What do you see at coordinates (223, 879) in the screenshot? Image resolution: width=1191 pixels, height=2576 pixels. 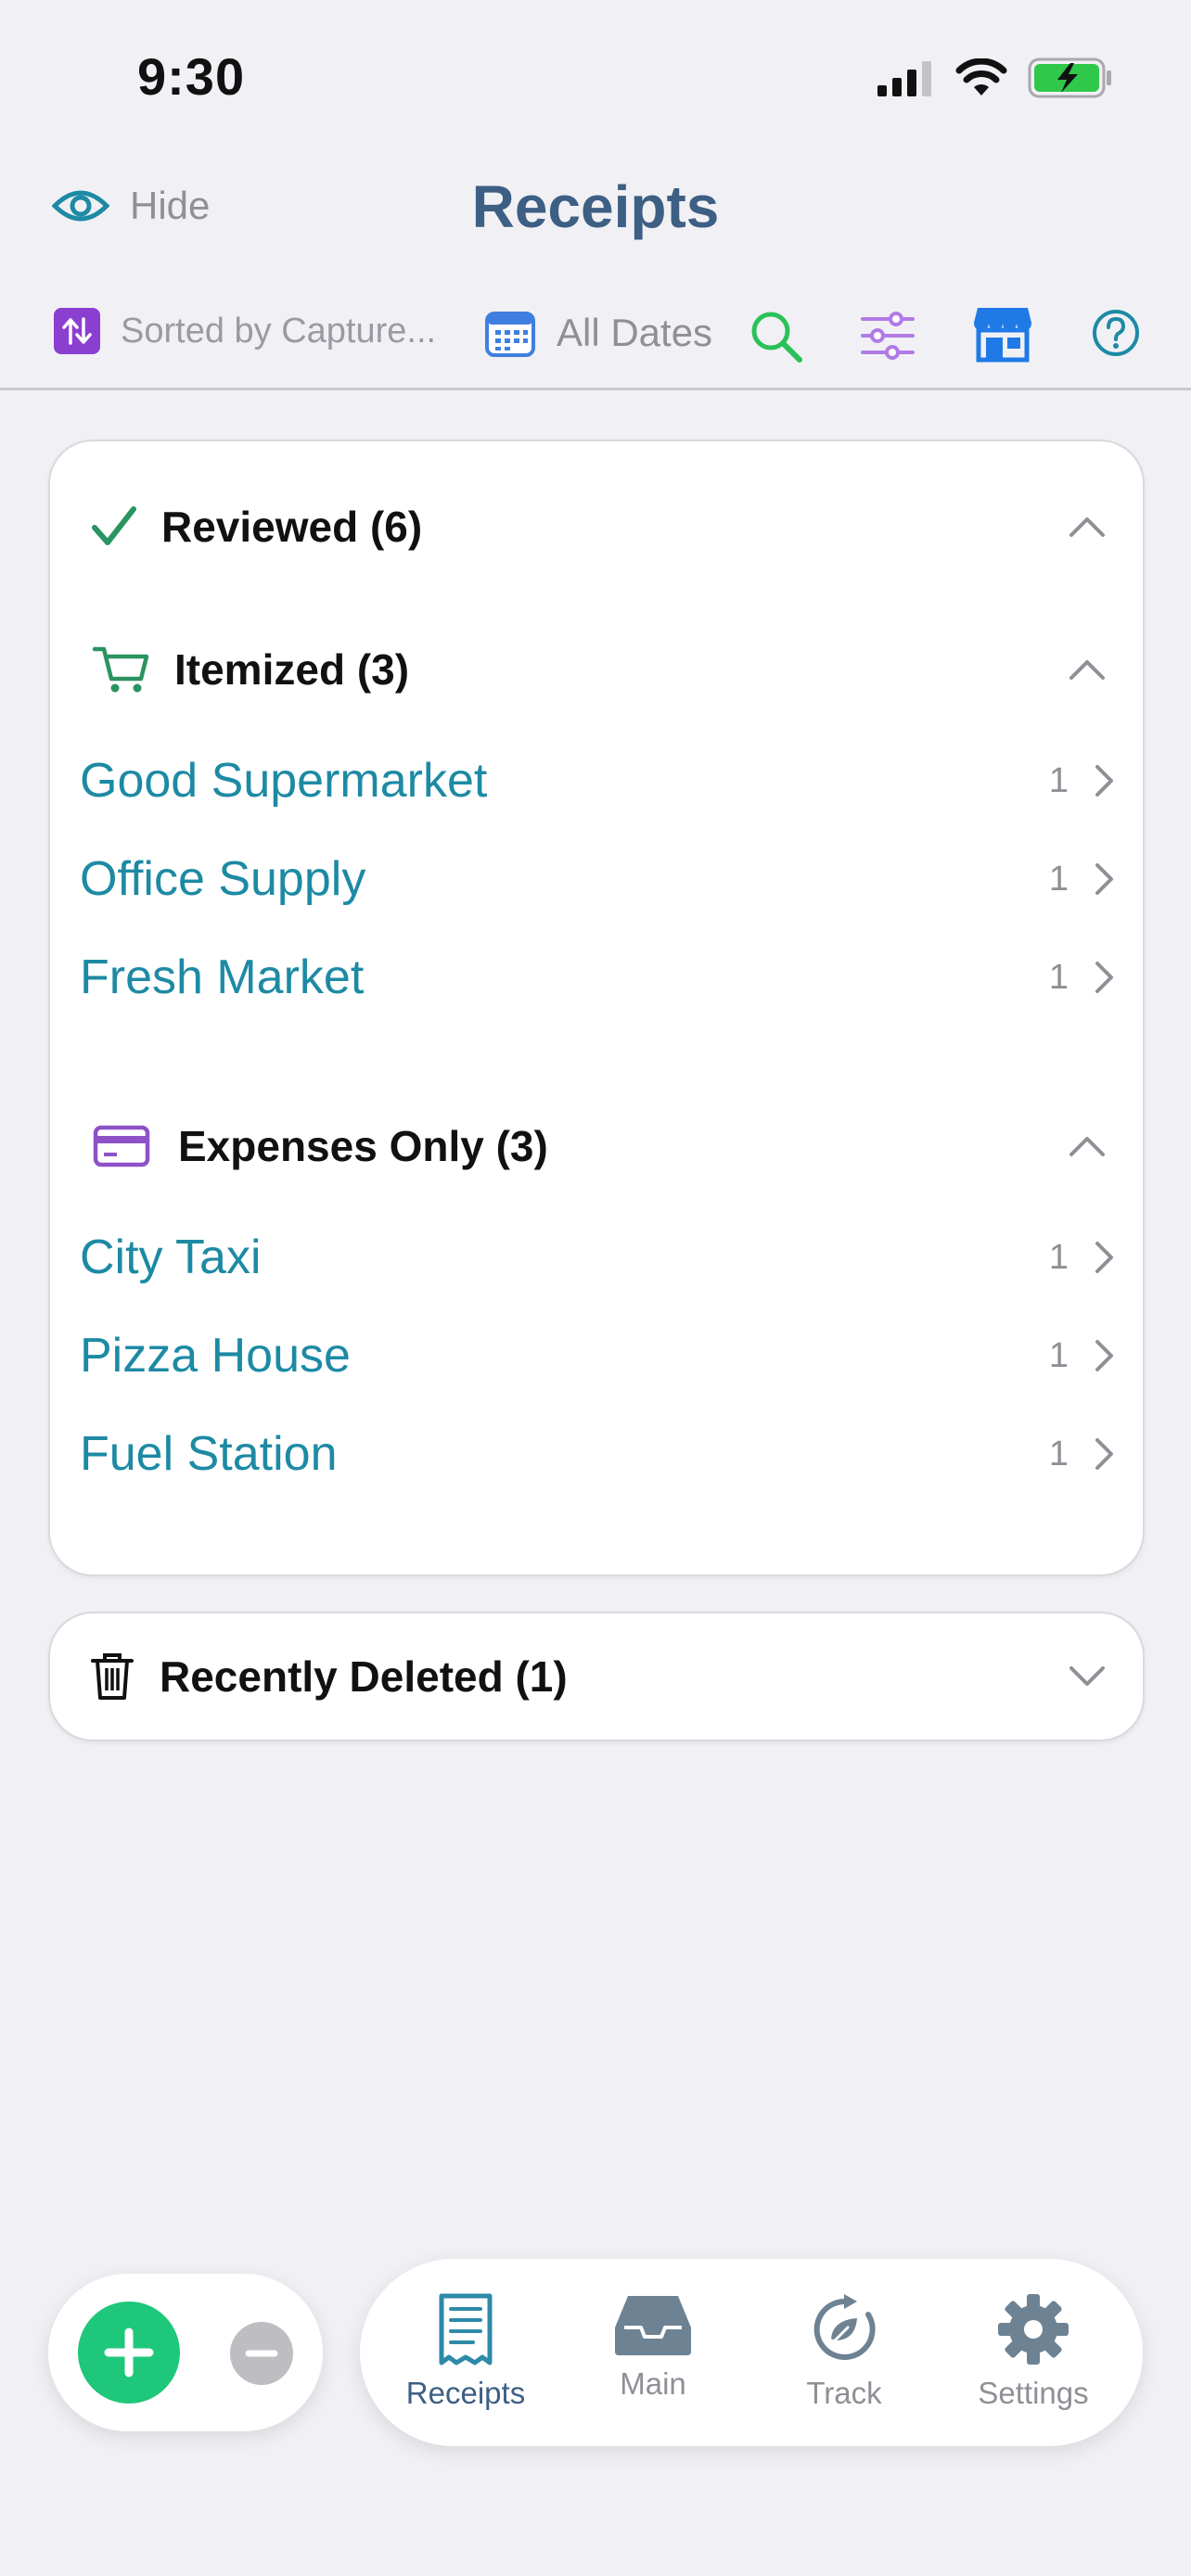 I see `merchant-name: Office Supply` at bounding box center [223, 879].